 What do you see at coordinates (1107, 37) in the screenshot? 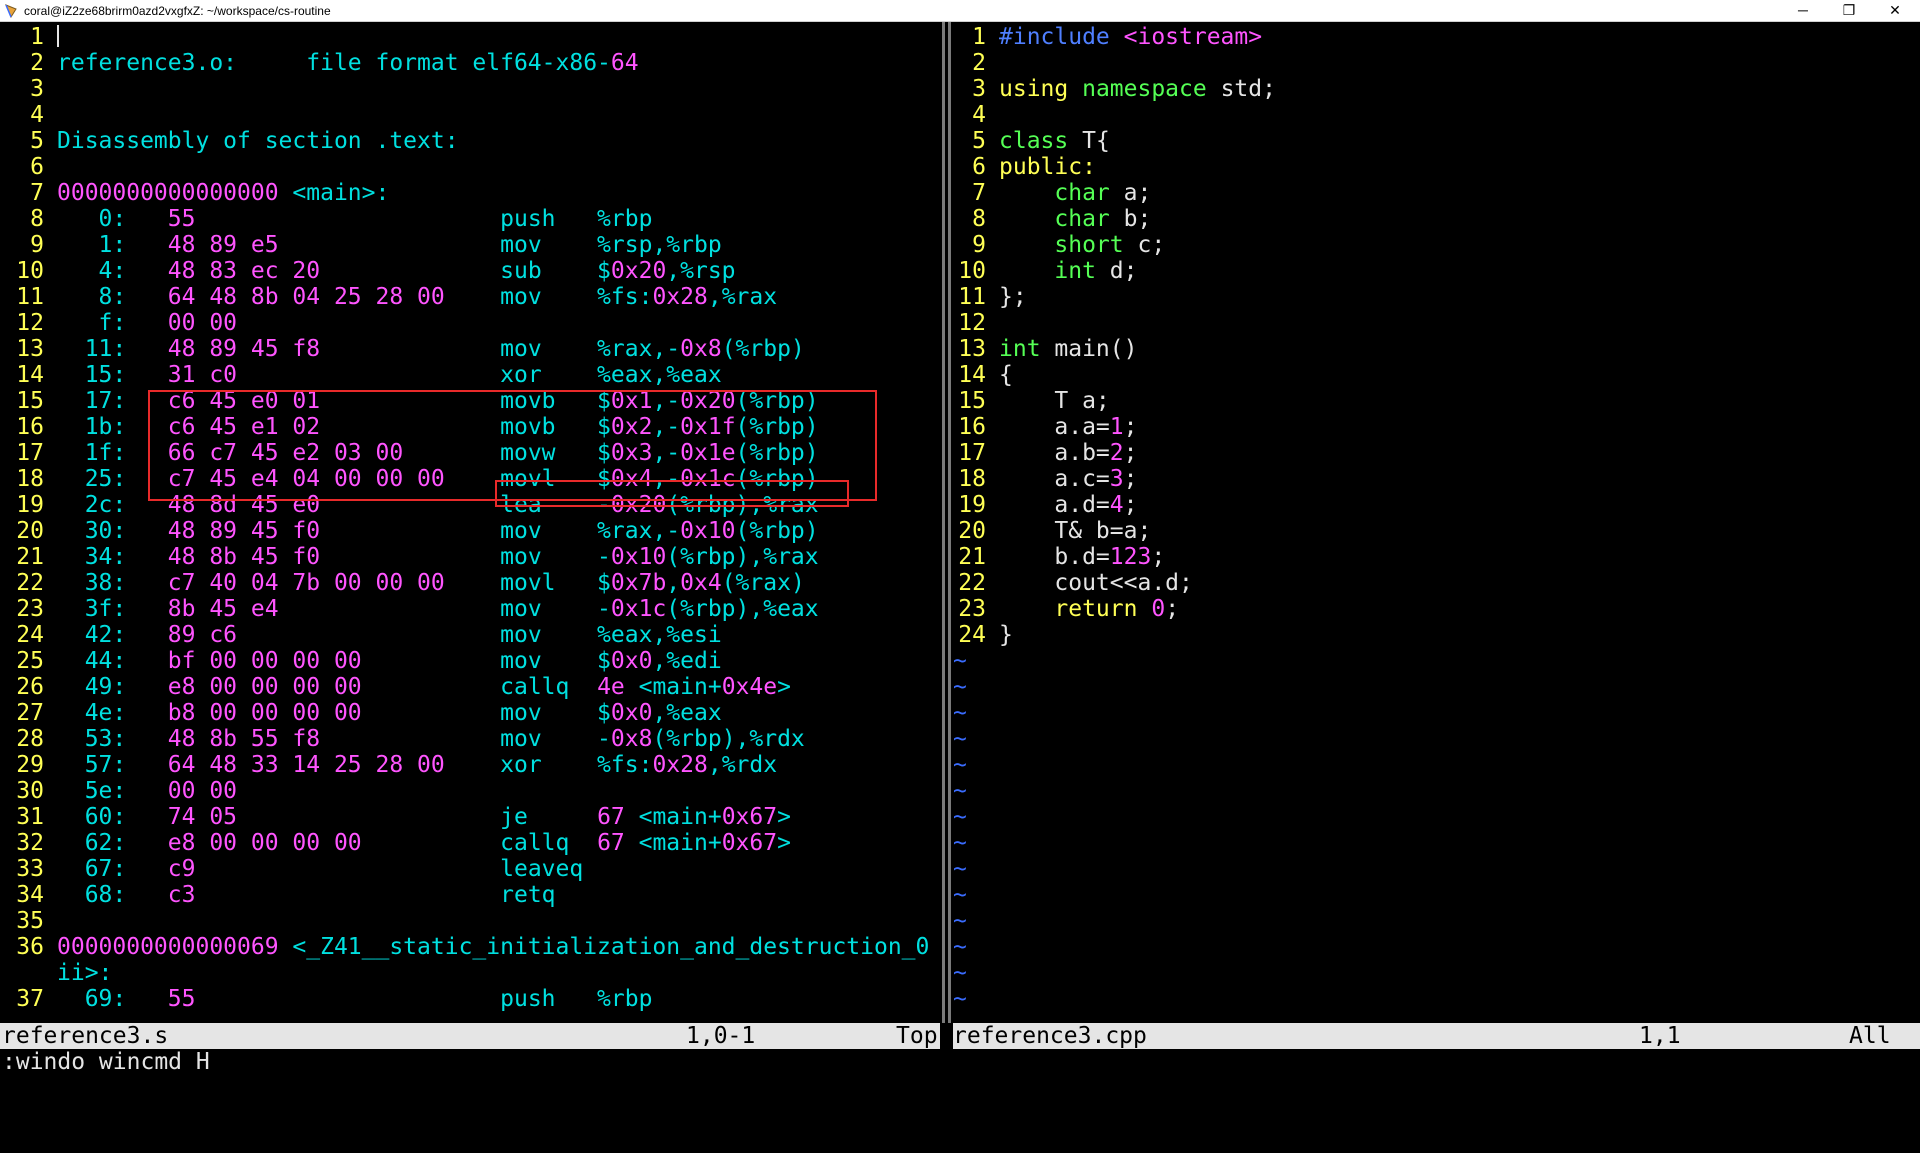
I see `code-line: 1 #include <iostream>` at bounding box center [1107, 37].